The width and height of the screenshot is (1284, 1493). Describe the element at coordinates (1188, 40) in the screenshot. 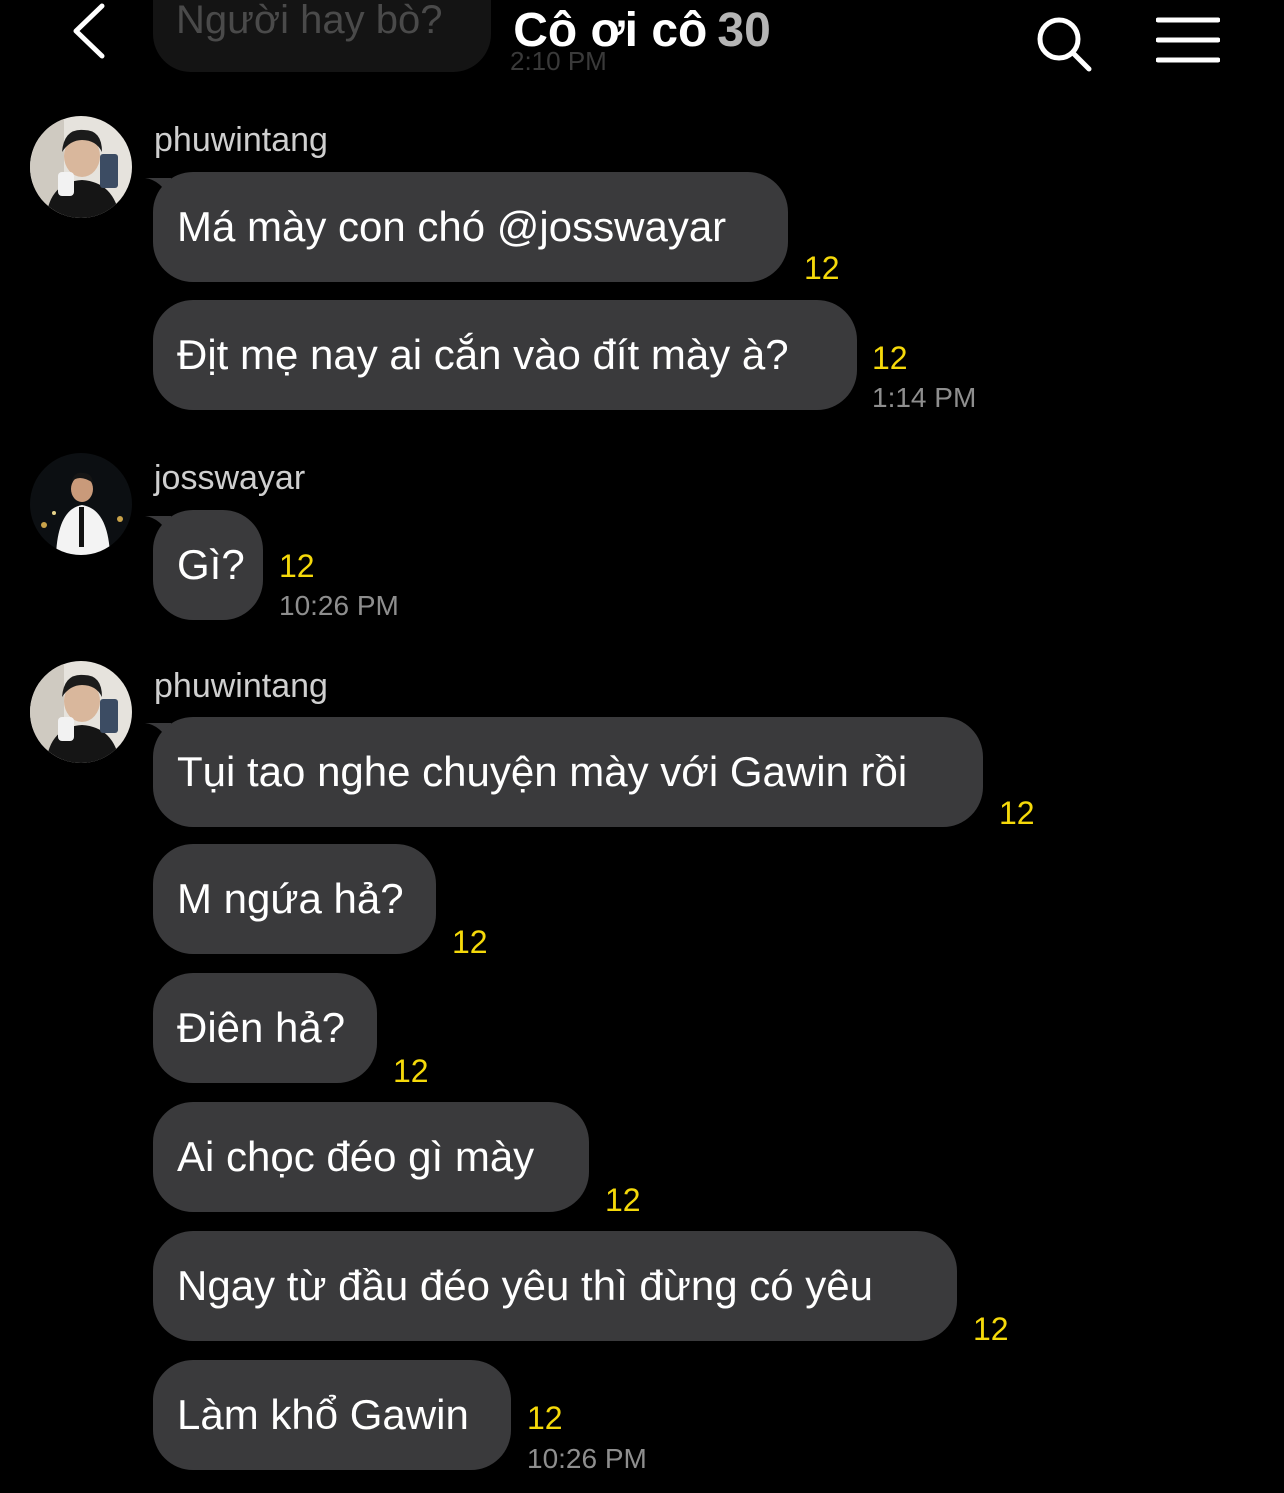

I see `menu-icon` at that location.